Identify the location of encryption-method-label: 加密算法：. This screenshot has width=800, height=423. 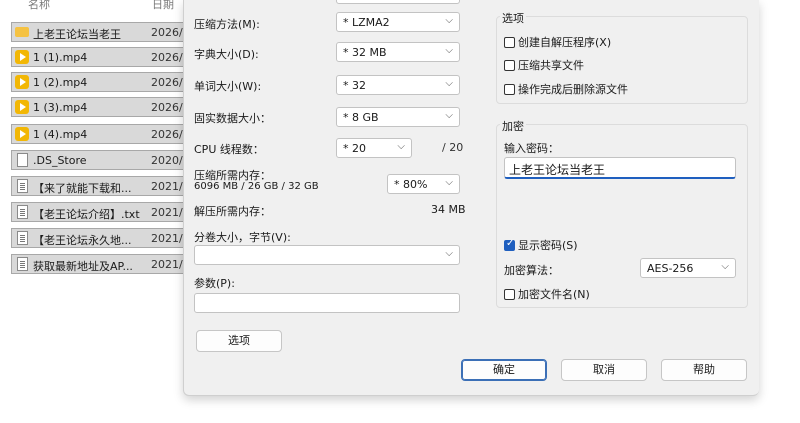
(531, 270).